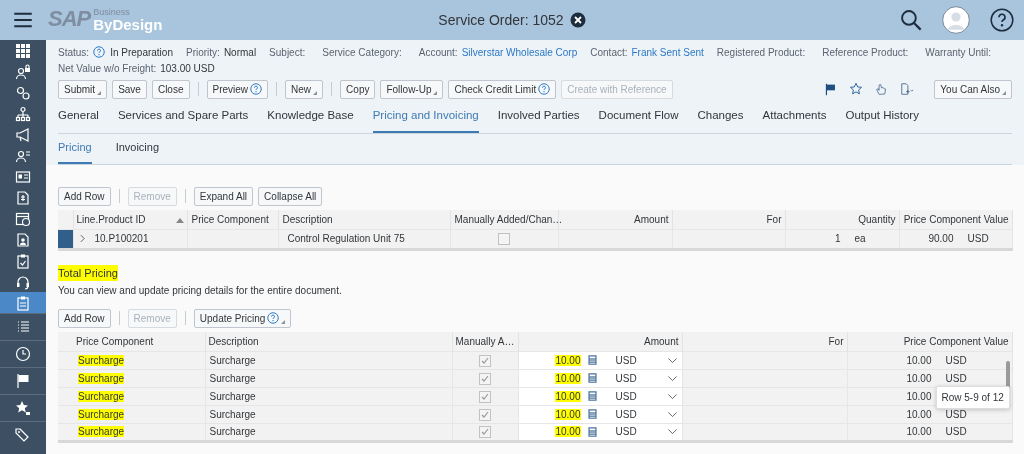  I want to click on field-label: Service Category:, so click(362, 52).